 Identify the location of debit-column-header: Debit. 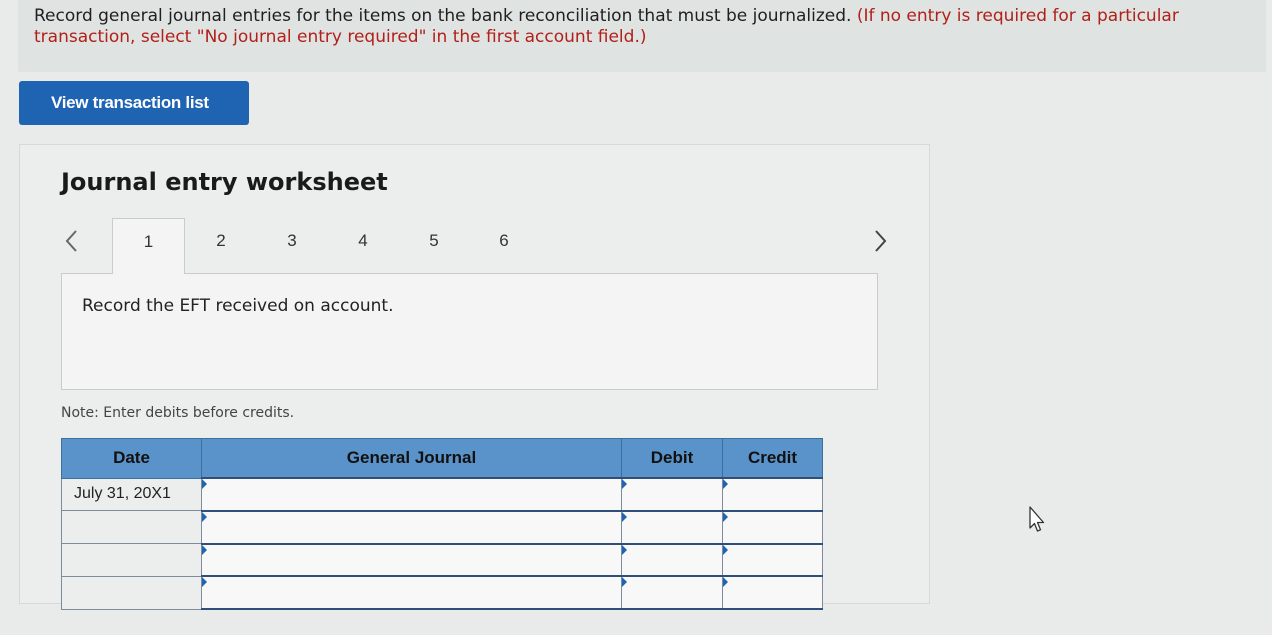
(672, 458).